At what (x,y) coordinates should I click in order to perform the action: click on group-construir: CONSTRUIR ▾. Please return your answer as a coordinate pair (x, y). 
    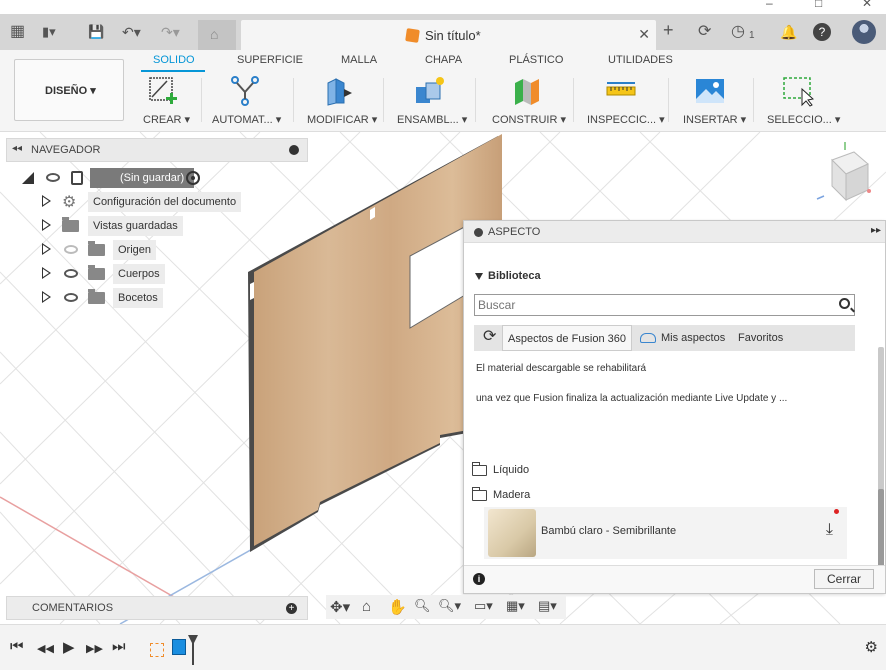
    Looking at the image, I should click on (529, 119).